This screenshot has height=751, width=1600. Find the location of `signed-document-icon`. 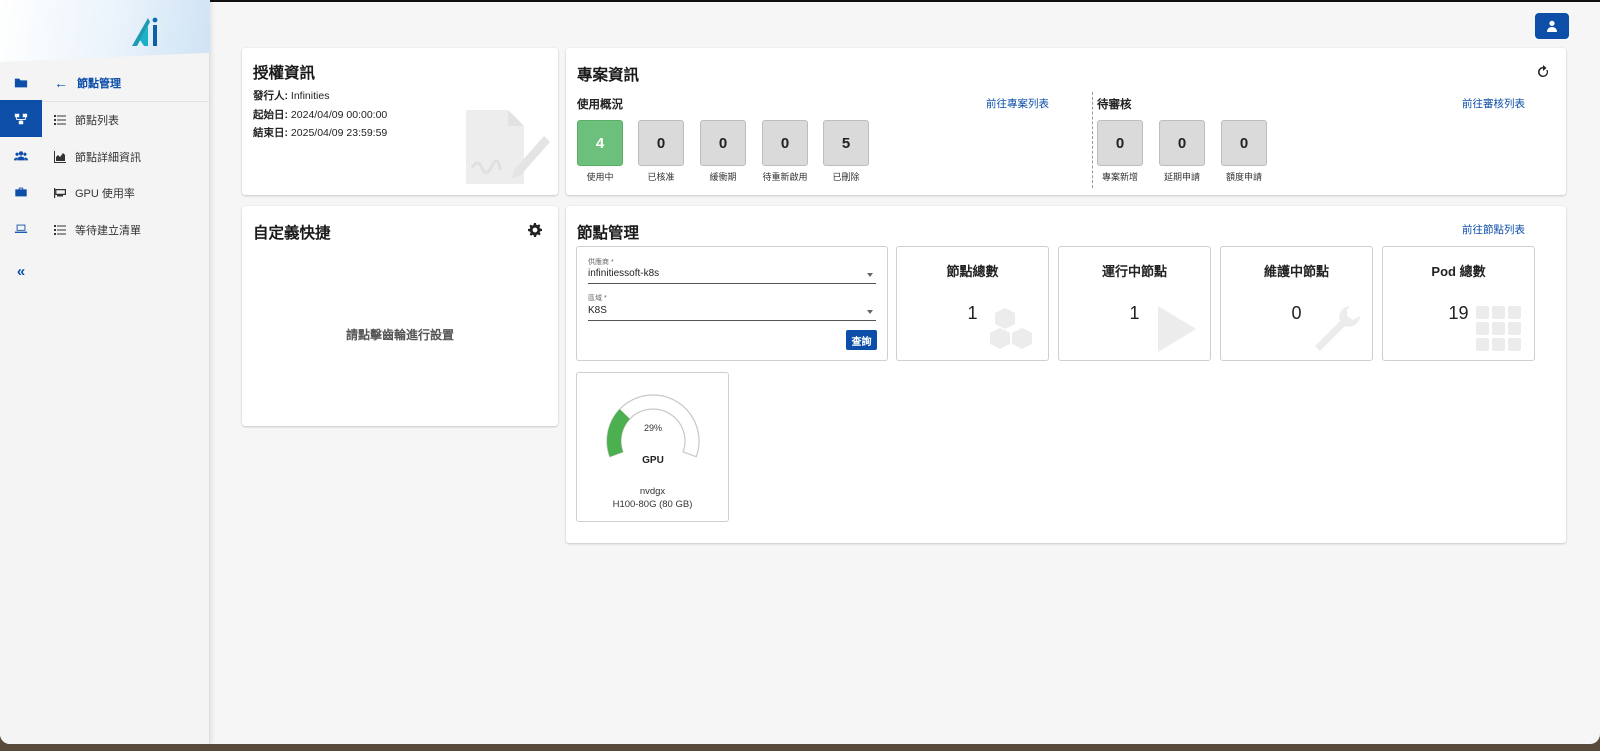

signed-document-icon is located at coordinates (508, 147).